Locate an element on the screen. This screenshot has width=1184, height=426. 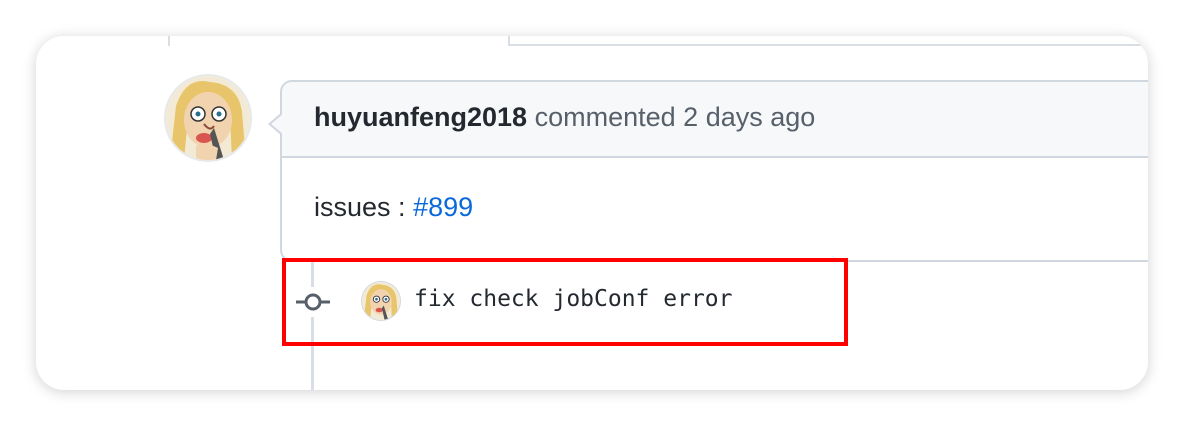
comment-body: issues : #899 is located at coordinates (393, 207).